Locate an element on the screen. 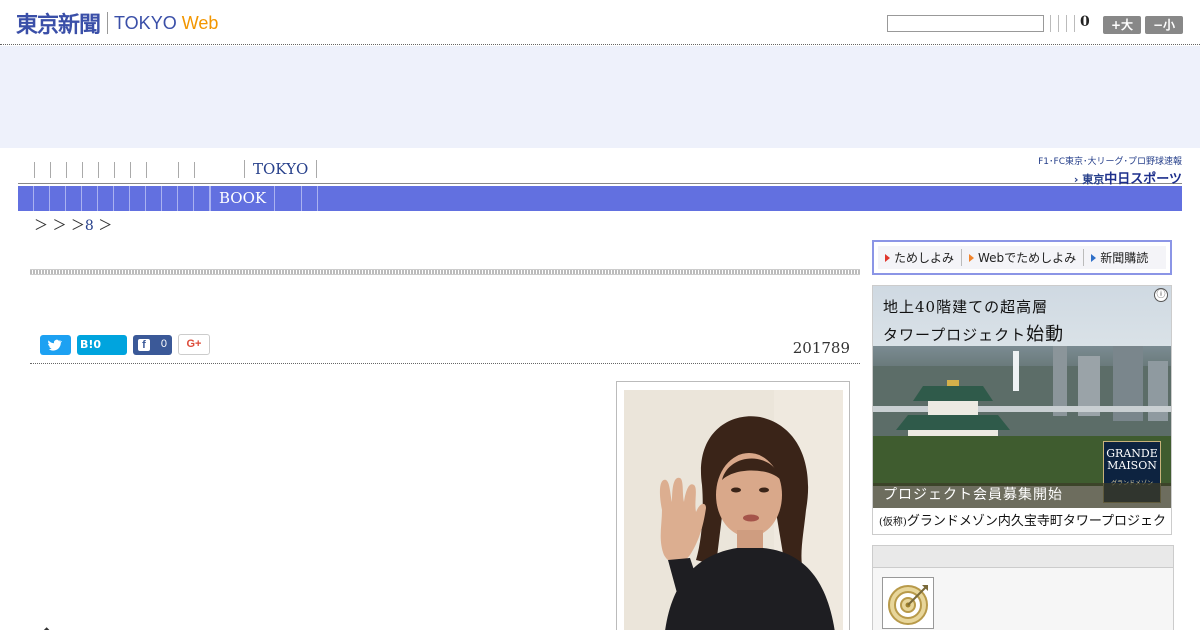 The height and width of the screenshot is (630, 1200). ad-info-icon: ⓘ is located at coordinates (1161, 295).